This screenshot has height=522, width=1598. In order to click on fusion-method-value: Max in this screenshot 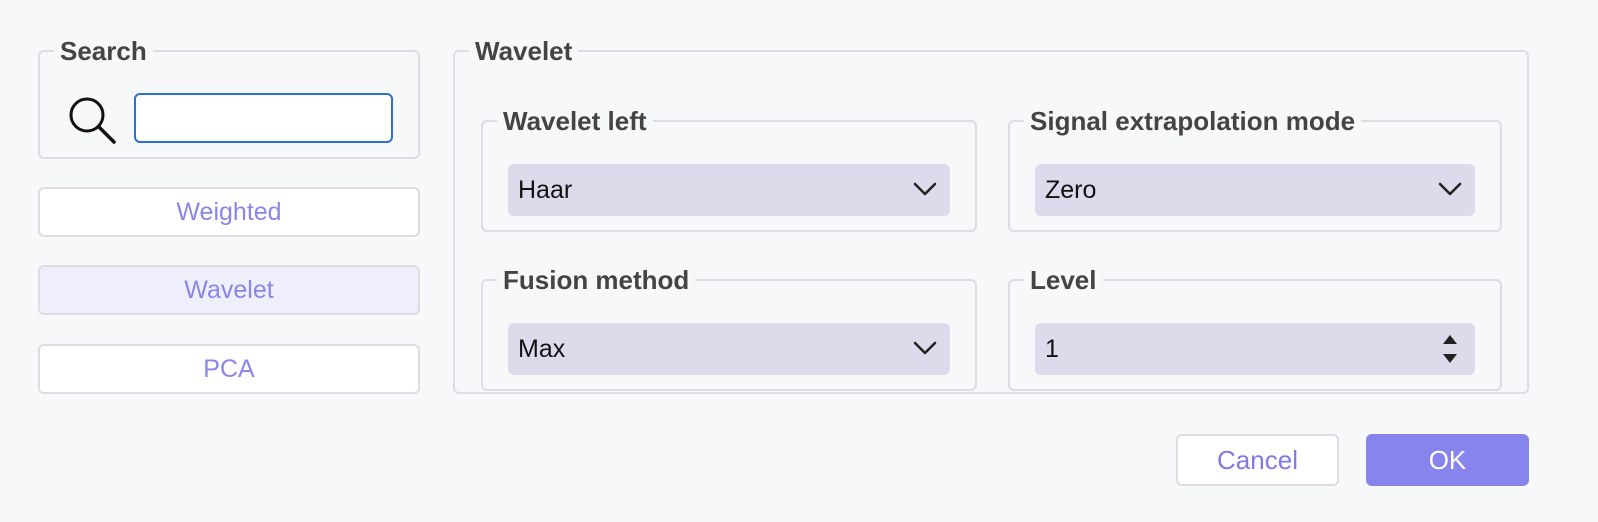, I will do `click(542, 348)`.